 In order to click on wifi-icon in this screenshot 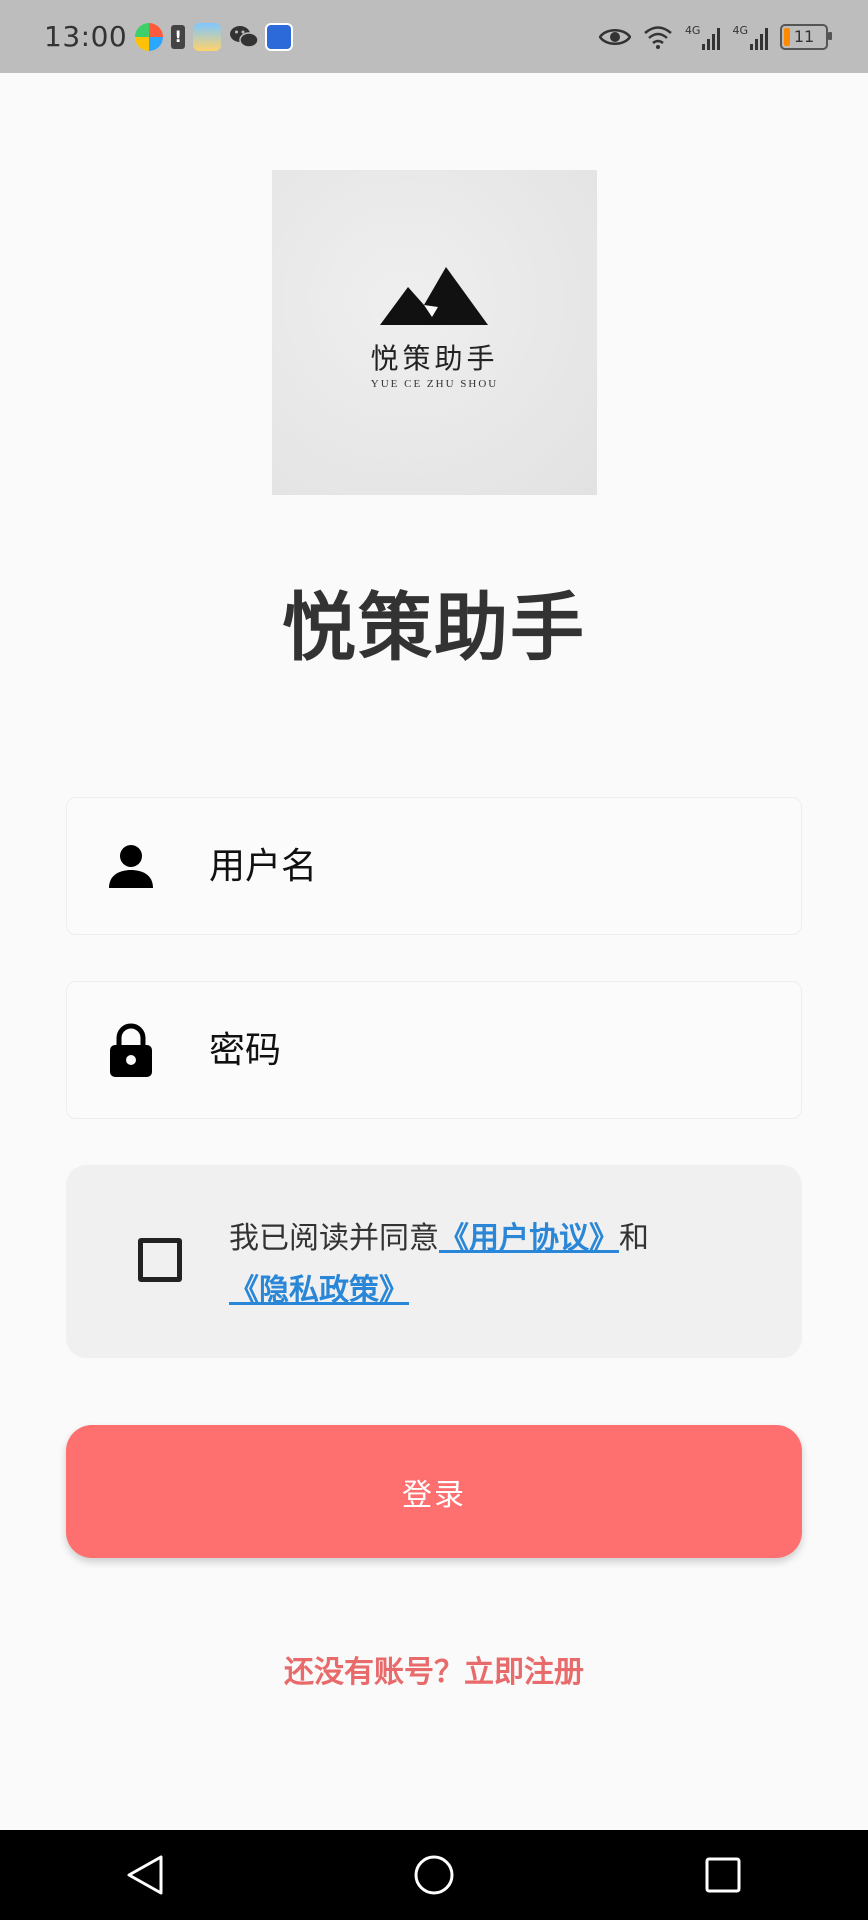, I will do `click(658, 37)`.